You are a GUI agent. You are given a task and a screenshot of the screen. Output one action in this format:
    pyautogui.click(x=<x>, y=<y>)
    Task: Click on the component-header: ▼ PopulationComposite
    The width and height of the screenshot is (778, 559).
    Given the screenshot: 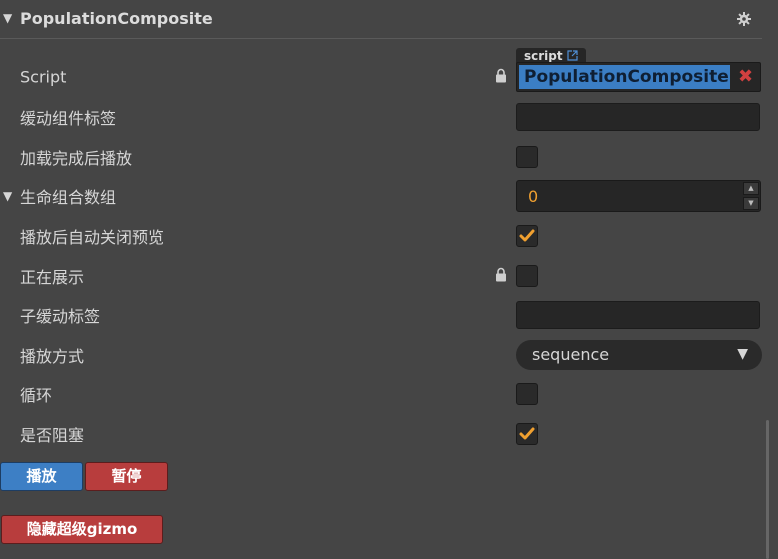 What is the action you would take?
    pyautogui.click(x=381, y=19)
    